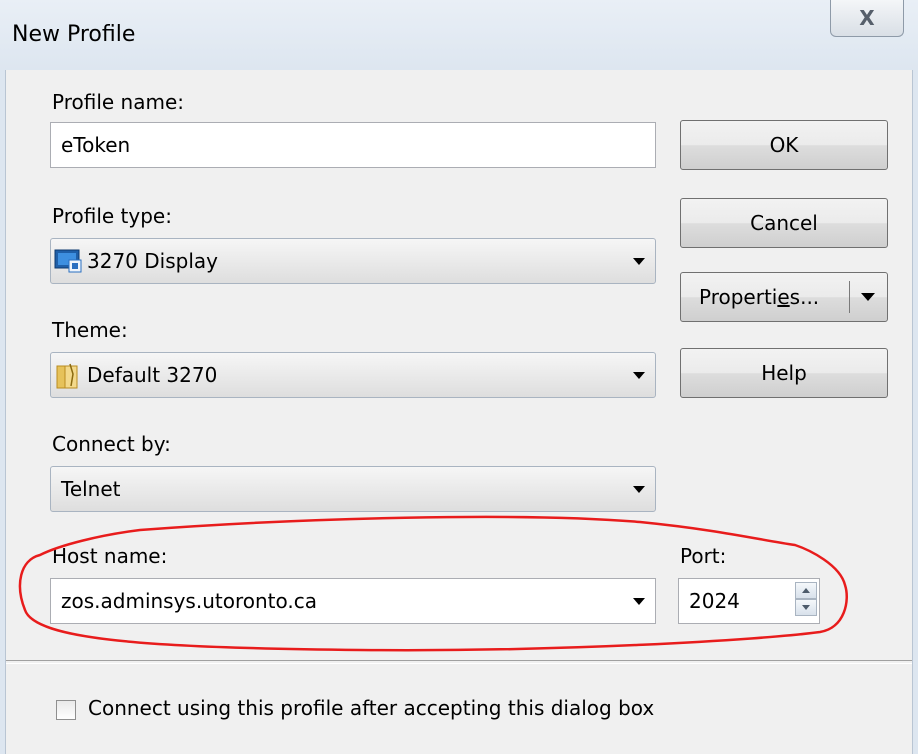  I want to click on window-title: New Profile, so click(74, 34).